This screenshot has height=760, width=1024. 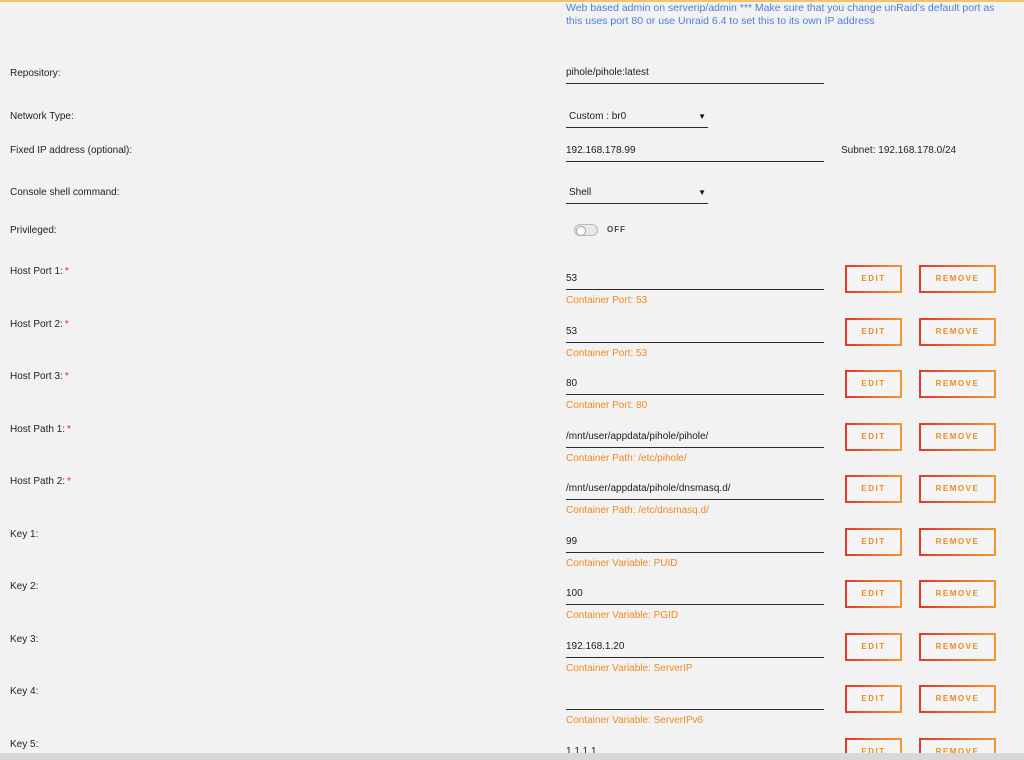 I want to click on container-mapping-note: Container Variable: ServerIP, so click(x=629, y=668).